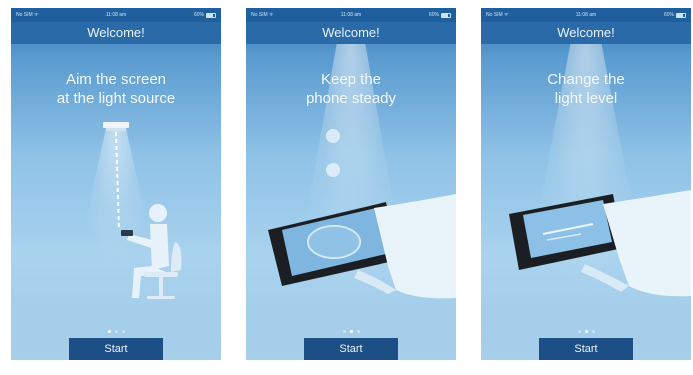 This screenshot has height=375, width=693. I want to click on aim-illustration, so click(142, 210).